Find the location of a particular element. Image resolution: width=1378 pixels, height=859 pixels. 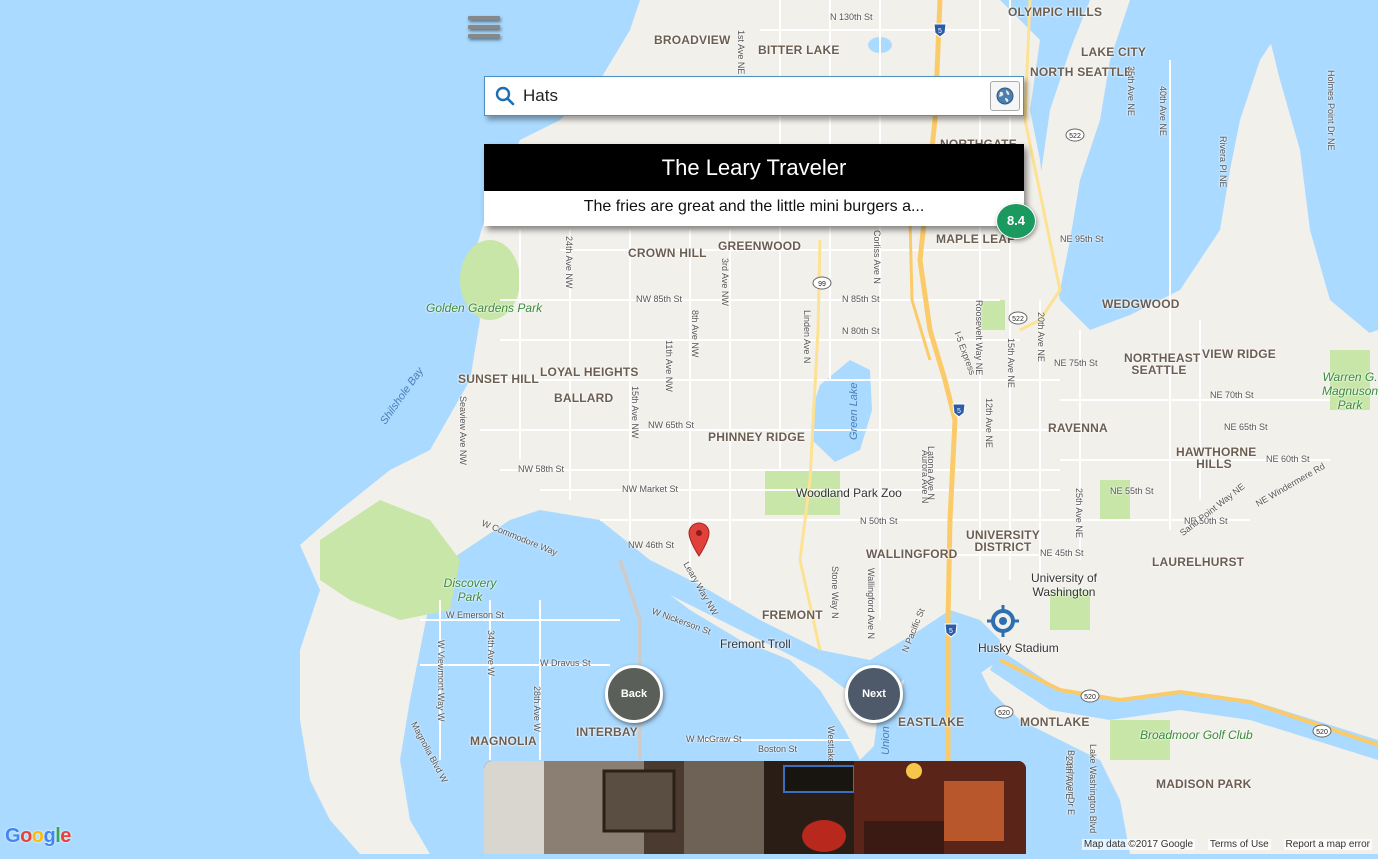

back-button: Back is located at coordinates (634, 694).